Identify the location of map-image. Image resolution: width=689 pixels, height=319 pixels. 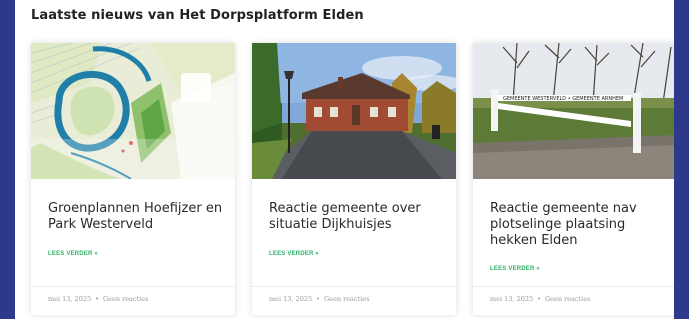
(133, 111).